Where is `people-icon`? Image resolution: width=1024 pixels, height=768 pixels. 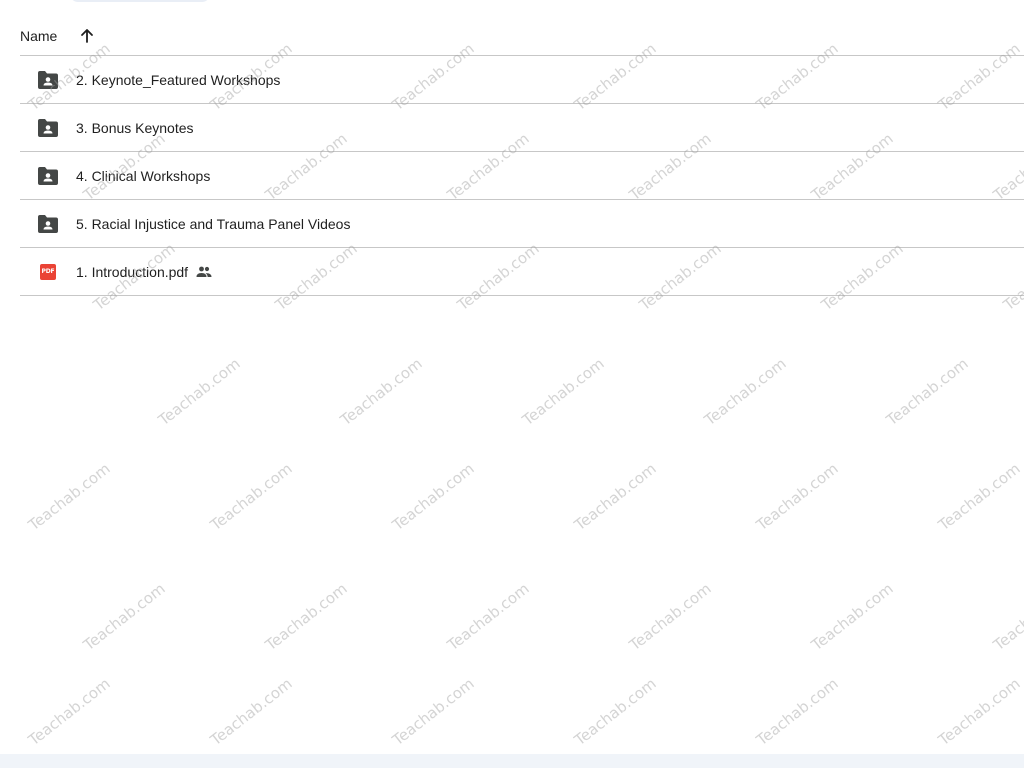
people-icon is located at coordinates (204, 272).